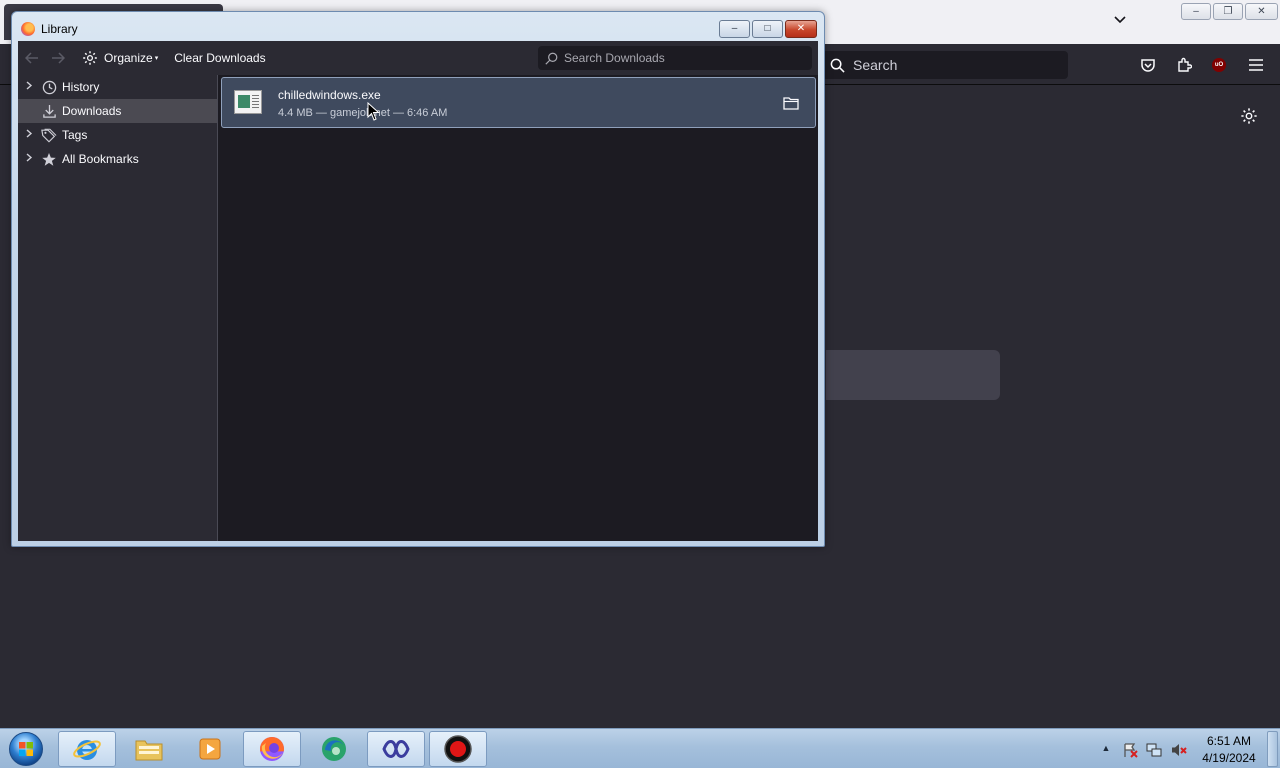 The width and height of the screenshot is (1280, 768). I want to click on download-icon, so click(49, 111).